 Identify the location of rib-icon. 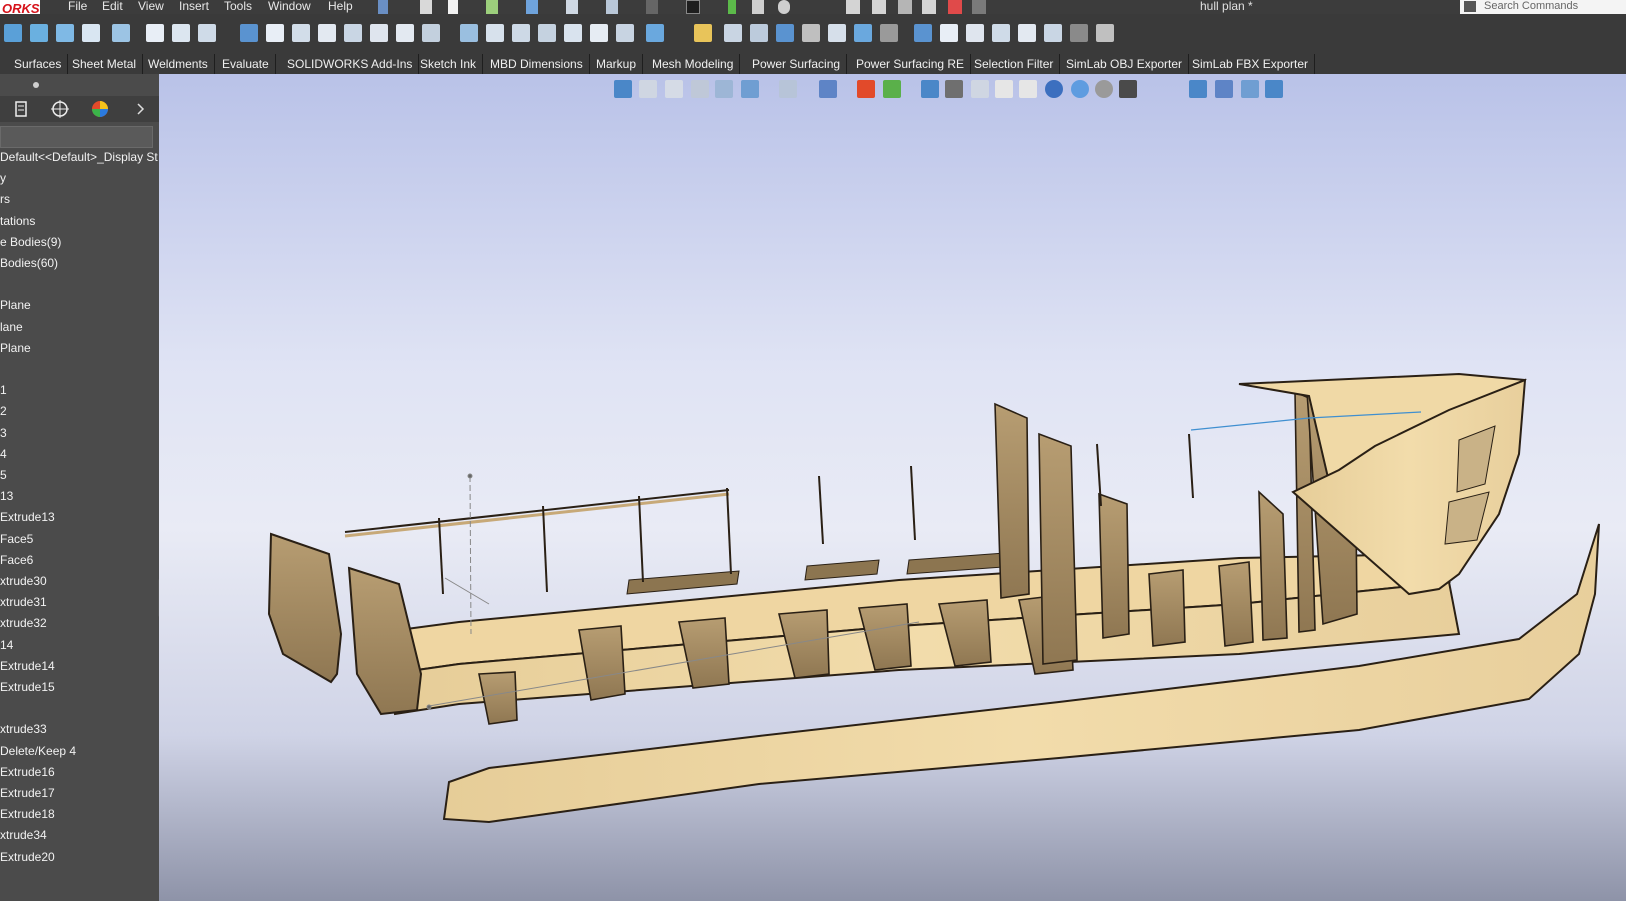
(301, 33).